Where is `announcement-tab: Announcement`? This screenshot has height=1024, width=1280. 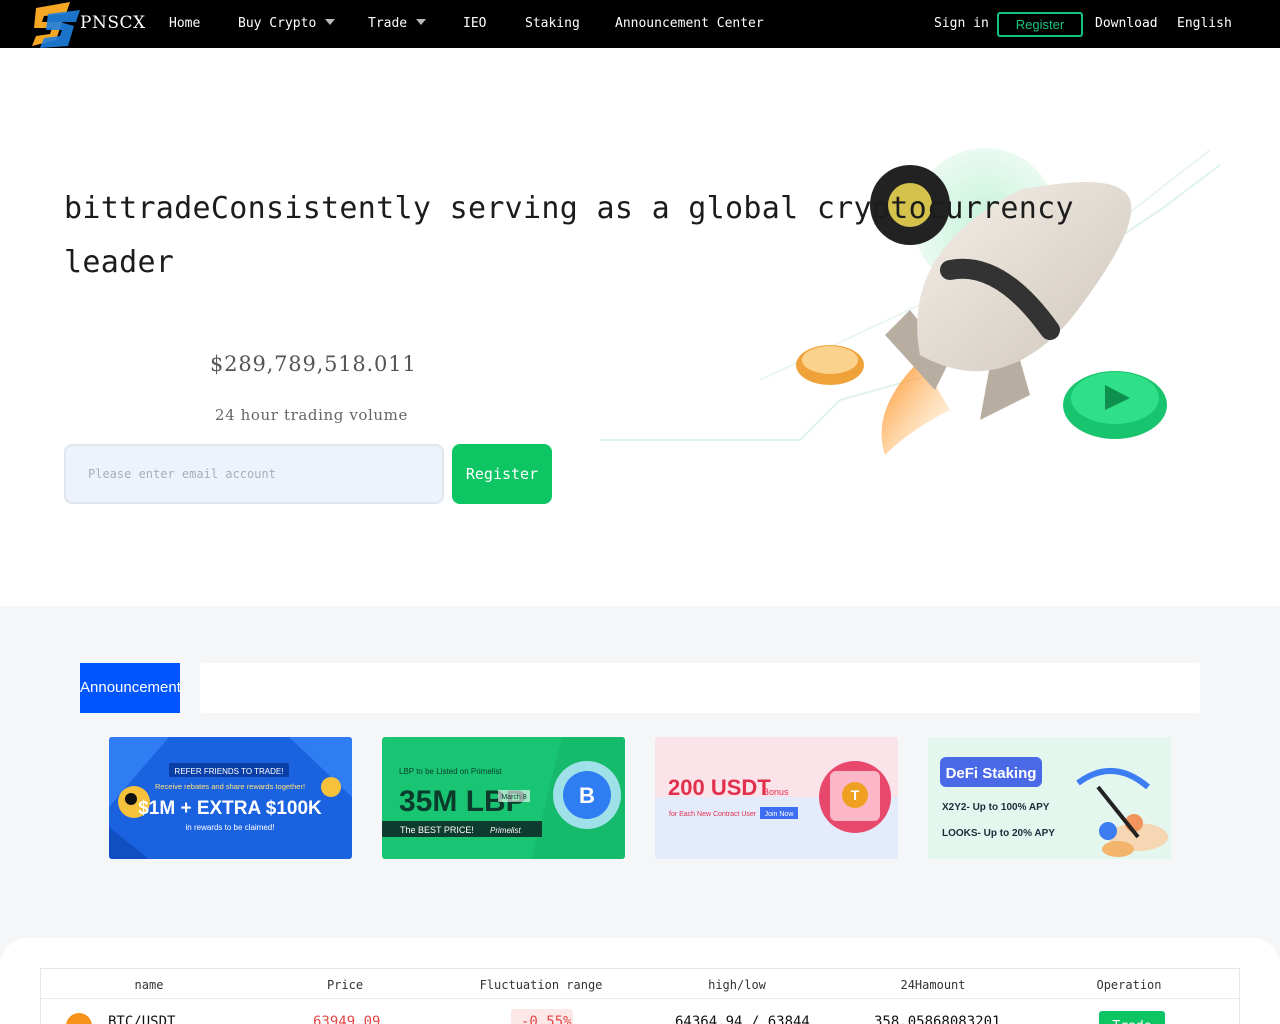 announcement-tab: Announcement is located at coordinates (130, 688).